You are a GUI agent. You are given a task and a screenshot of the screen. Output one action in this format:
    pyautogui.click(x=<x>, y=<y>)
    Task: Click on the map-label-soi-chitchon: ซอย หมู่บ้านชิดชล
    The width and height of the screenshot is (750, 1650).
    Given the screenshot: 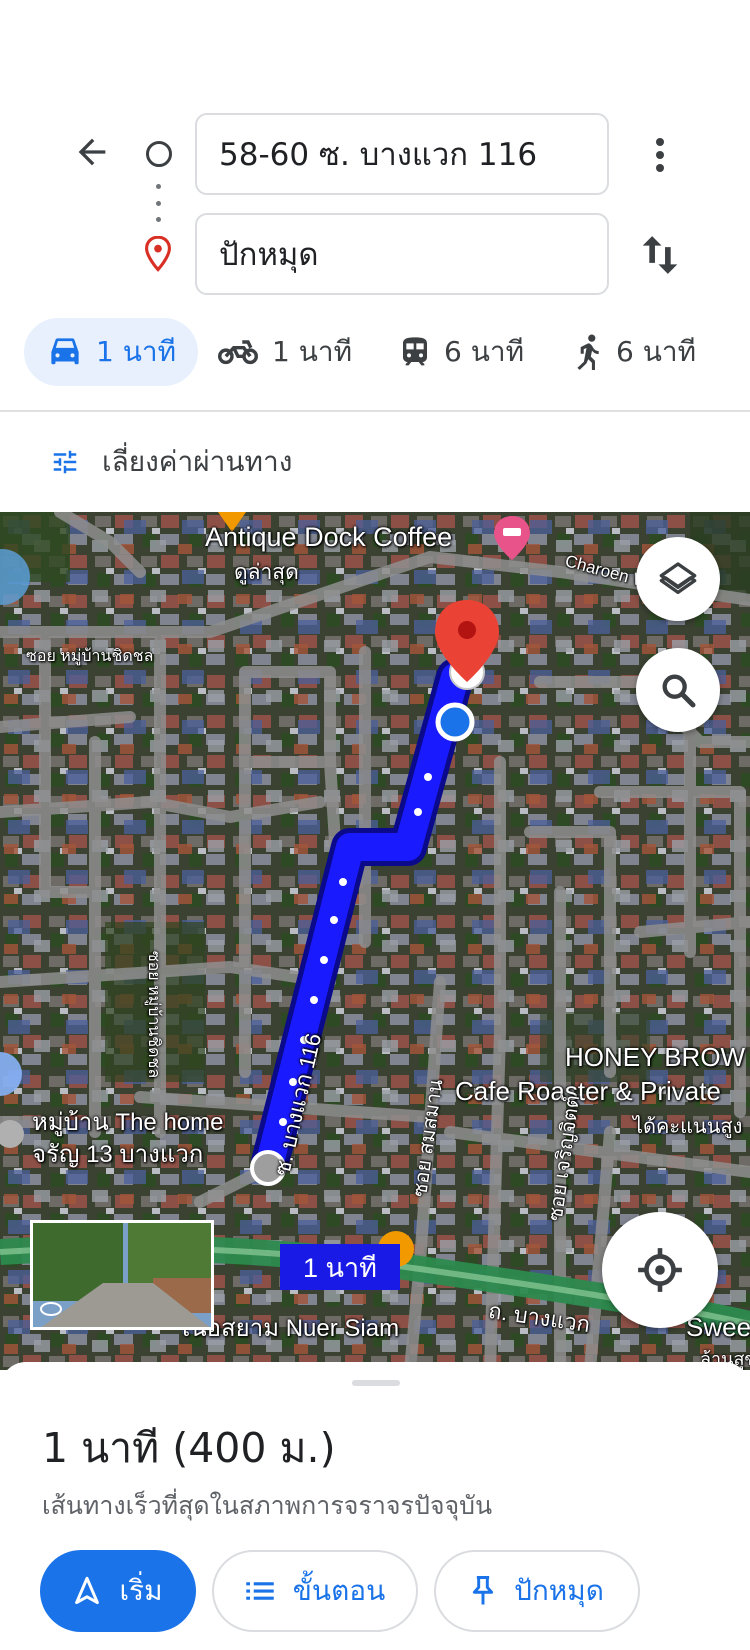 What is the action you would take?
    pyautogui.click(x=90, y=656)
    